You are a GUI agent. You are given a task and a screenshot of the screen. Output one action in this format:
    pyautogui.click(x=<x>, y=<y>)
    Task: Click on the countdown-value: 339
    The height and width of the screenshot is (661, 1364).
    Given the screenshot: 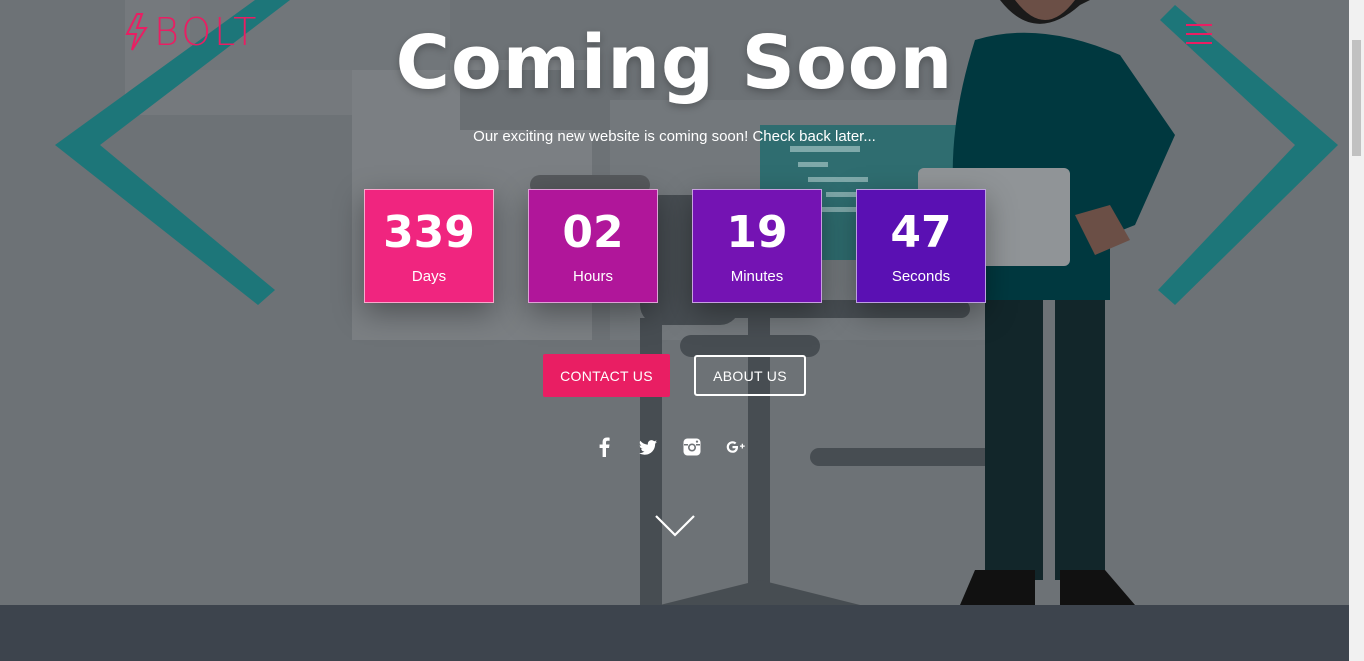 What is the action you would take?
    pyautogui.click(x=429, y=232)
    